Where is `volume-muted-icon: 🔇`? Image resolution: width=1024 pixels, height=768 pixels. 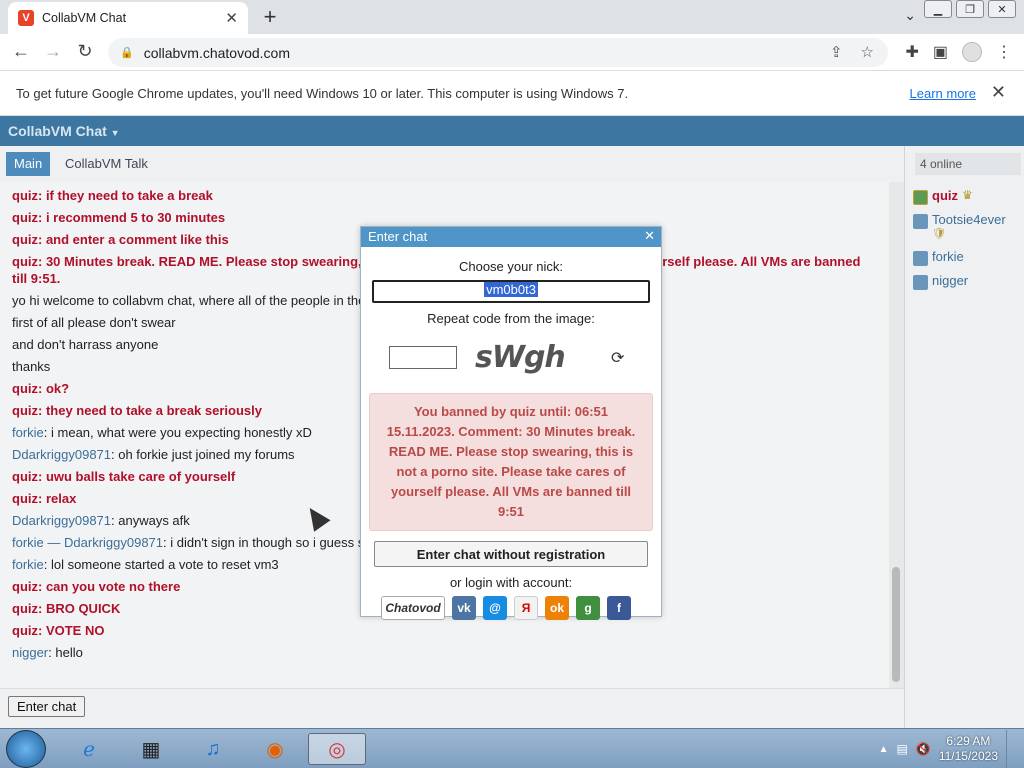
volume-muted-icon: 🔇 is located at coordinates (923, 749).